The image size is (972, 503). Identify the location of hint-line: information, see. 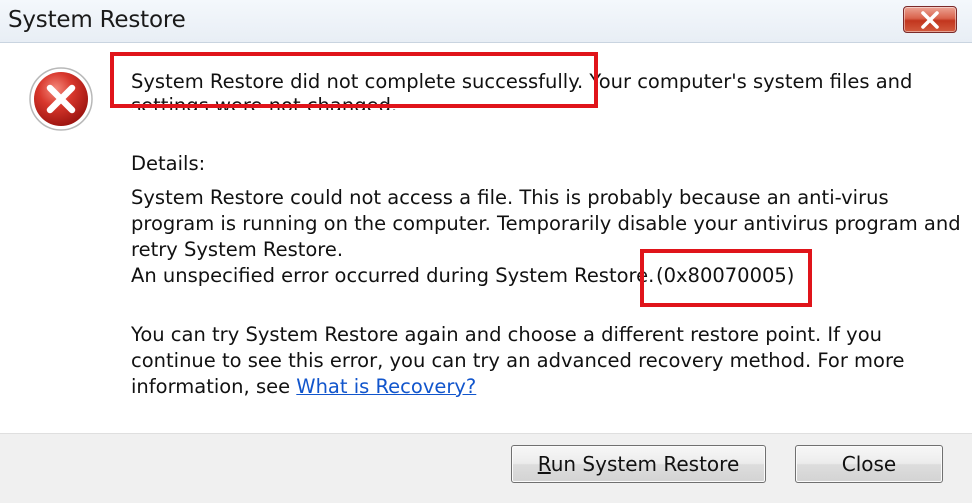
(214, 386).